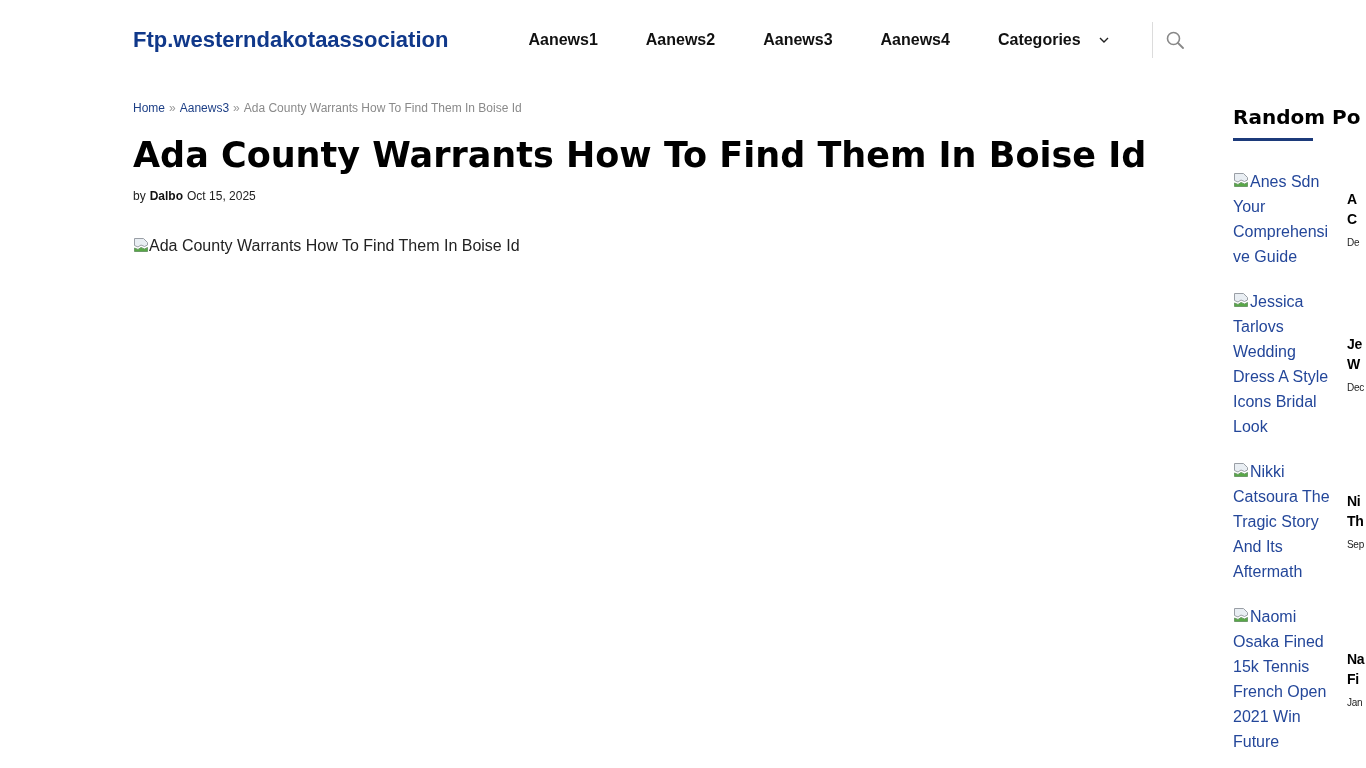 Image resolution: width=1366 pixels, height=768 pixels. What do you see at coordinates (1282, 364) in the screenshot?
I see `image-alt-link: Jessica Tarlovs Wedding Dress A Style Icons Bridal Look` at bounding box center [1282, 364].